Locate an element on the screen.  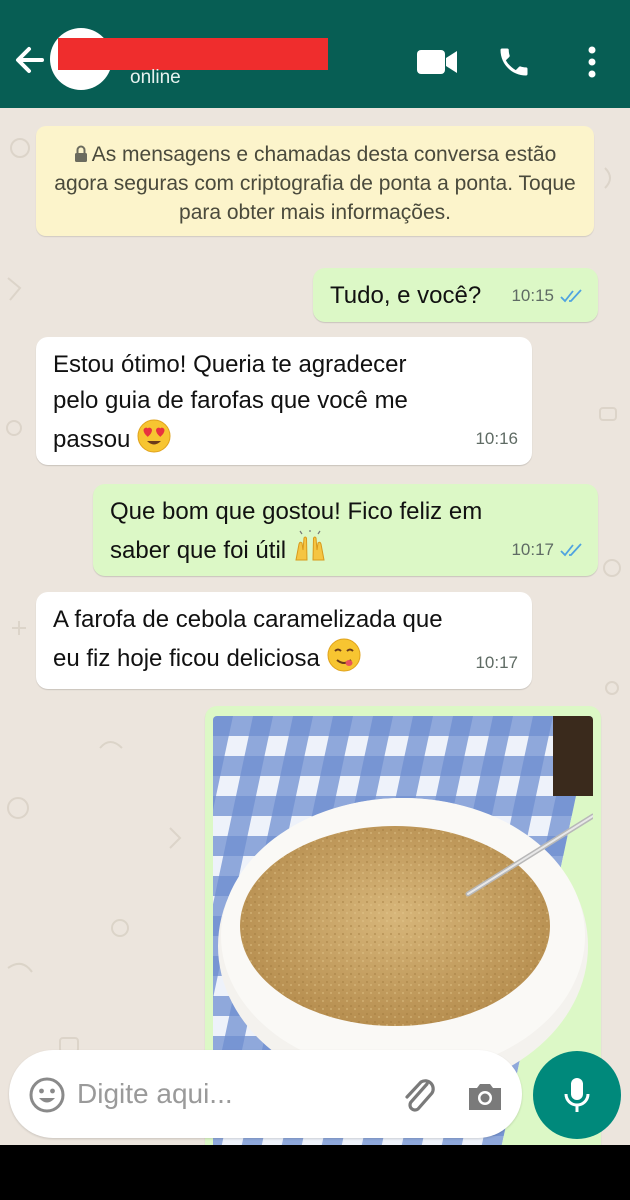
message-time: 10:15 is located at coordinates (532, 295).